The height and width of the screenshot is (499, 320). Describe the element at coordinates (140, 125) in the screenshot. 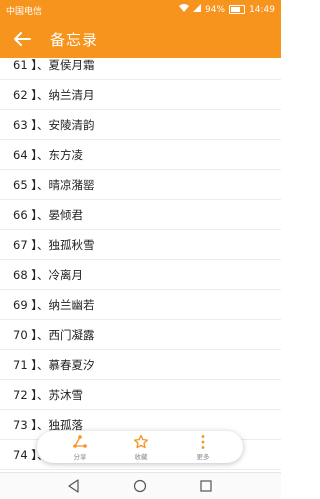

I see `list-item: 63 】、安陵清韵` at that location.